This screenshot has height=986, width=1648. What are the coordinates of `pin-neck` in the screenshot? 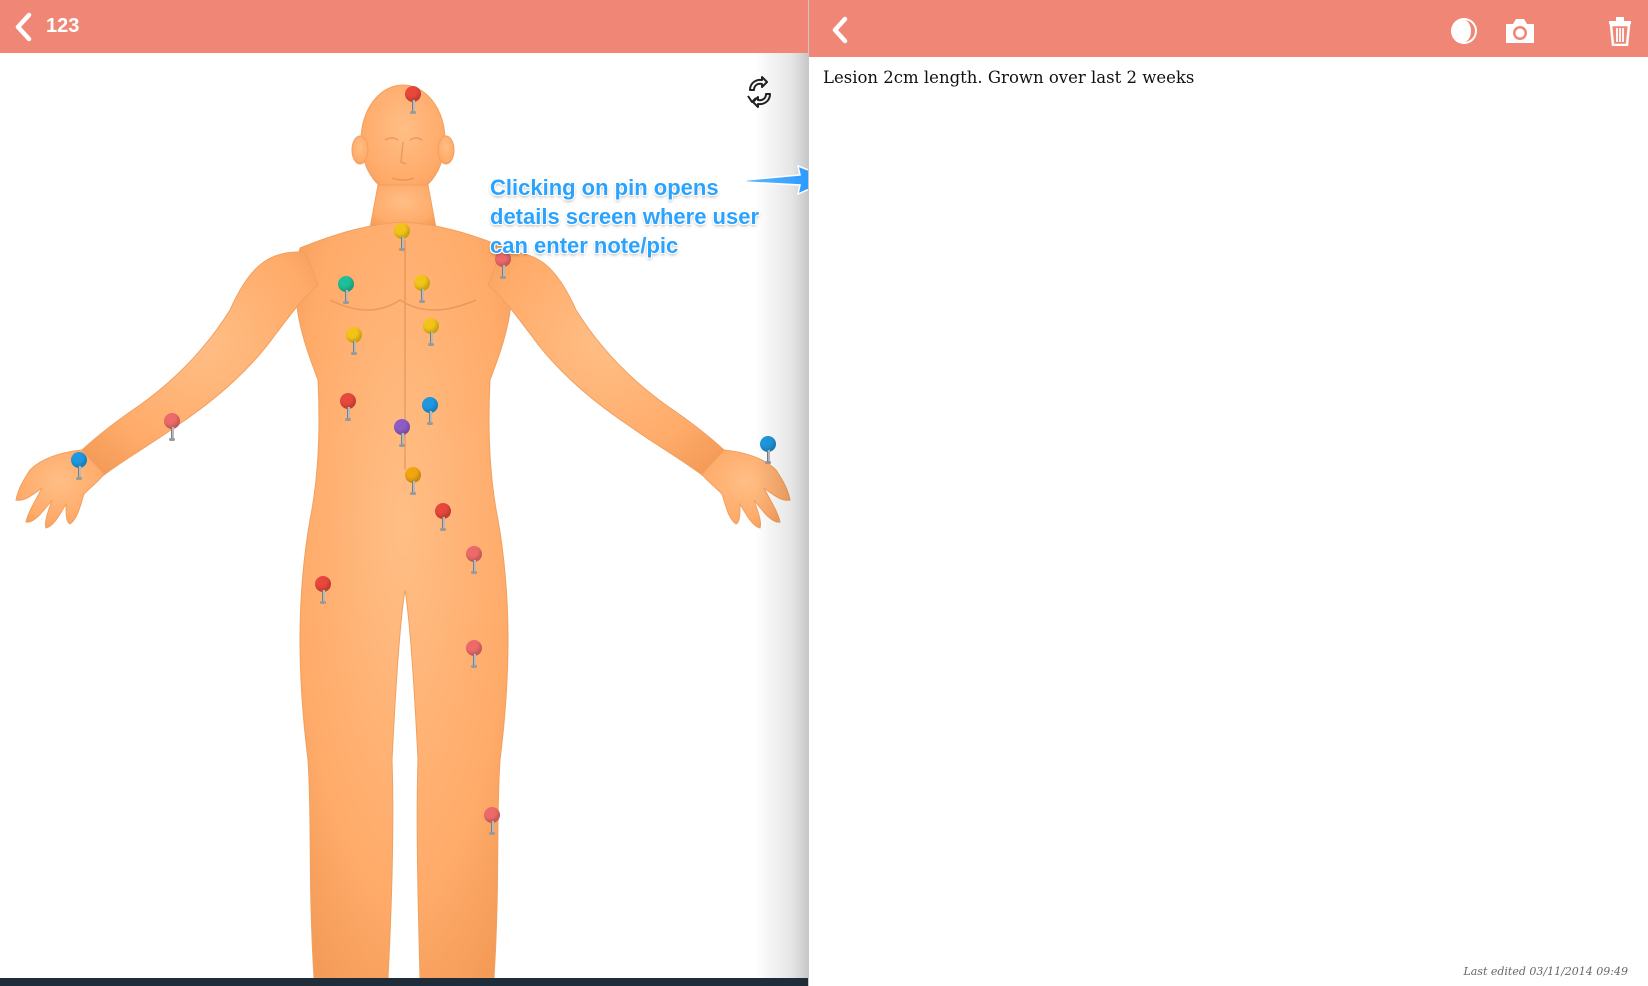 It's located at (402, 238).